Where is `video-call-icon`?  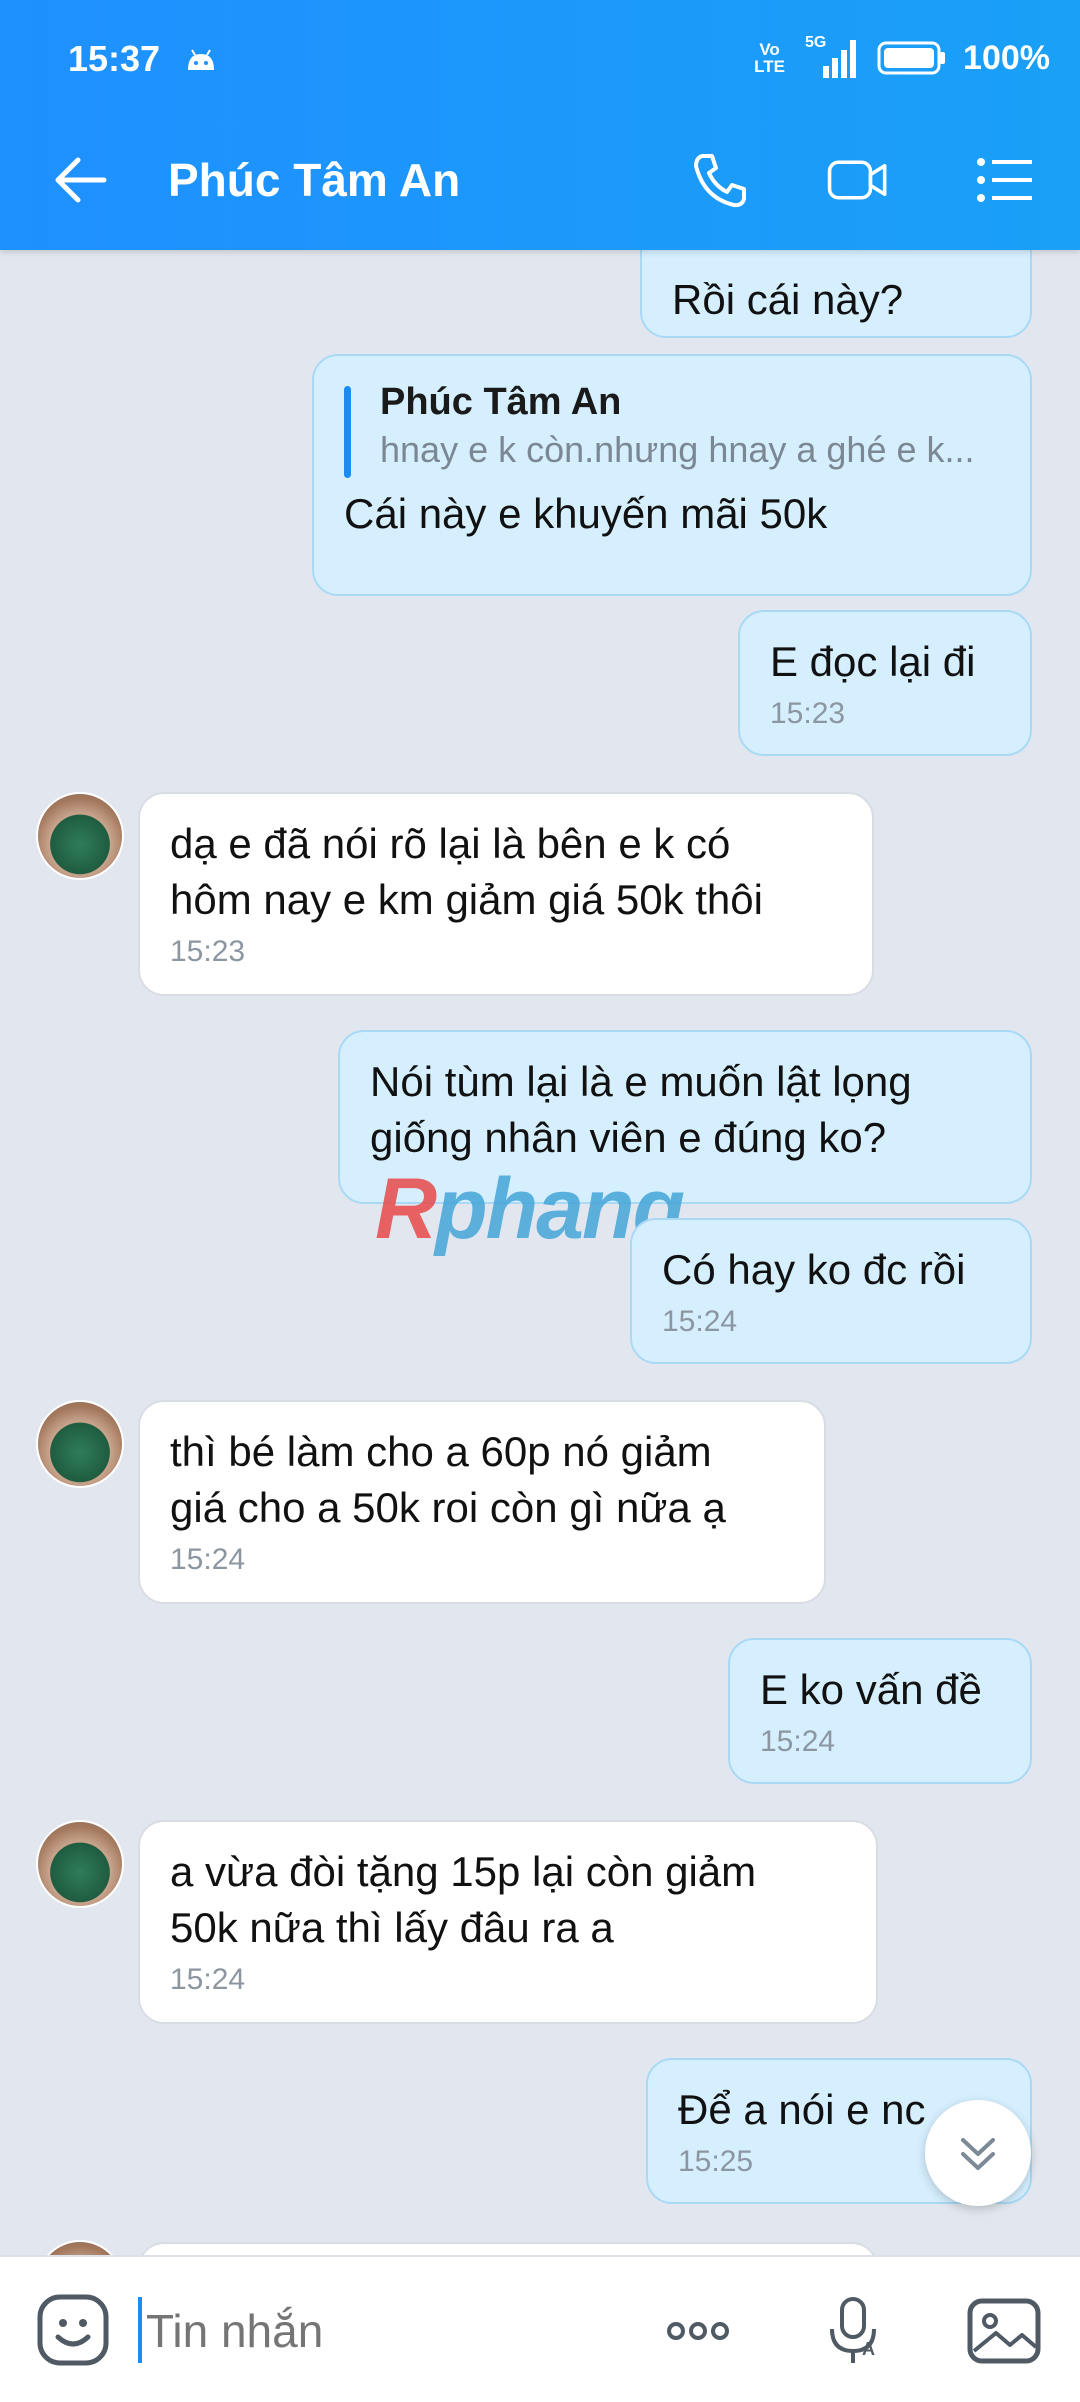
video-call-icon is located at coordinates (858, 180).